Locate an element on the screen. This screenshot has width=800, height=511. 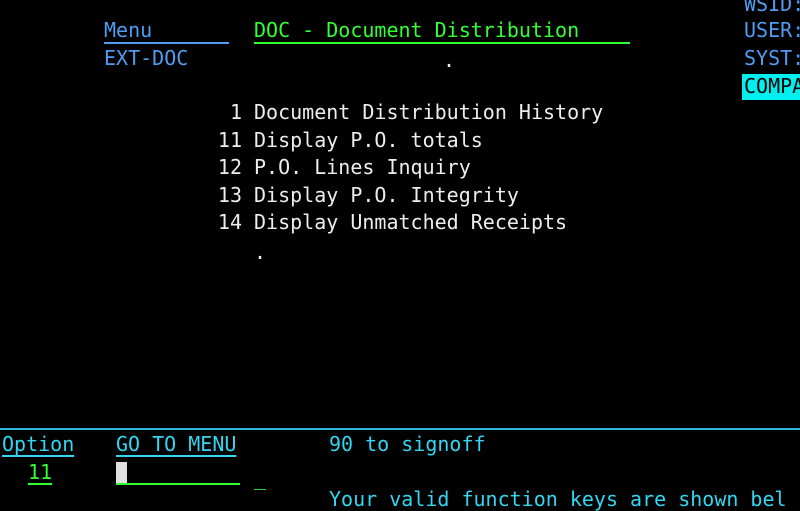
menu-item-1: 1 Document Distribution History is located at coordinates (350, 115).